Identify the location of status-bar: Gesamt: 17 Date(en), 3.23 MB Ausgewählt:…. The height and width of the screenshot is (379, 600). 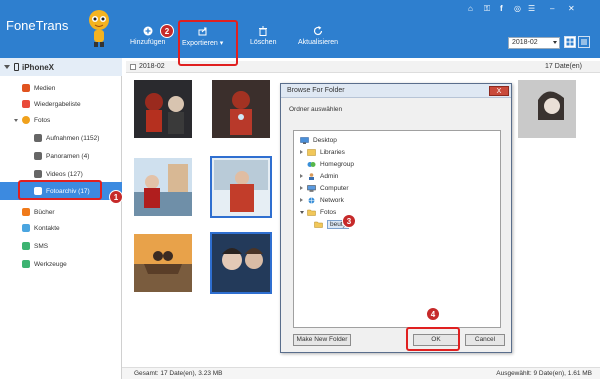
(361, 373).